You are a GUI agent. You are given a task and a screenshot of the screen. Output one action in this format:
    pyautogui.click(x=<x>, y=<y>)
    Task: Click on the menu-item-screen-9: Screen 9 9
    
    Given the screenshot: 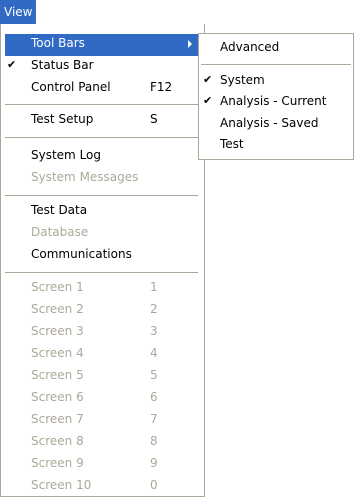 What is the action you would take?
    pyautogui.click(x=101, y=465)
    